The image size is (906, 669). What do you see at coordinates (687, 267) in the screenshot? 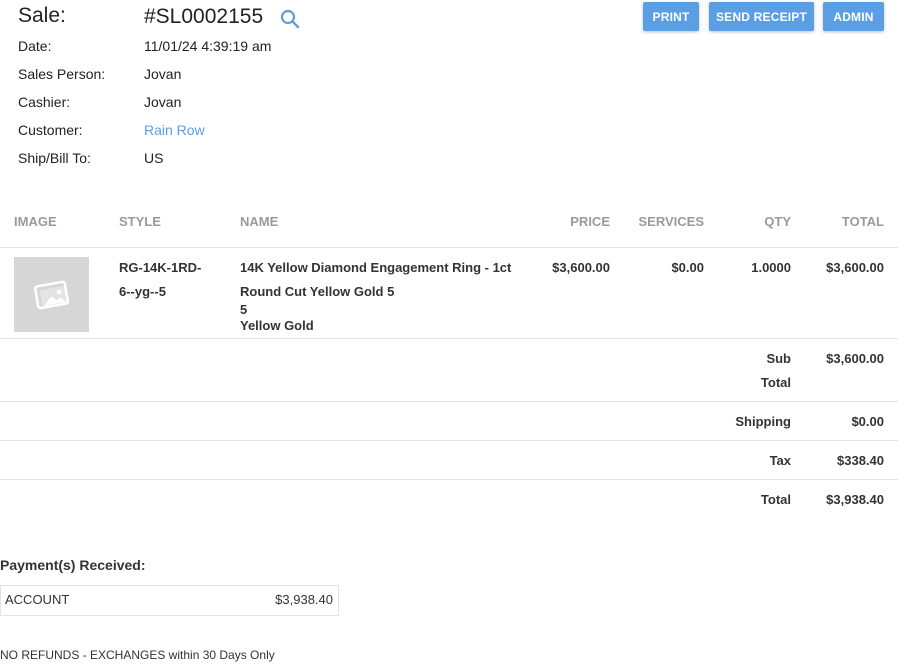
I see `item-services: $0.00` at bounding box center [687, 267].